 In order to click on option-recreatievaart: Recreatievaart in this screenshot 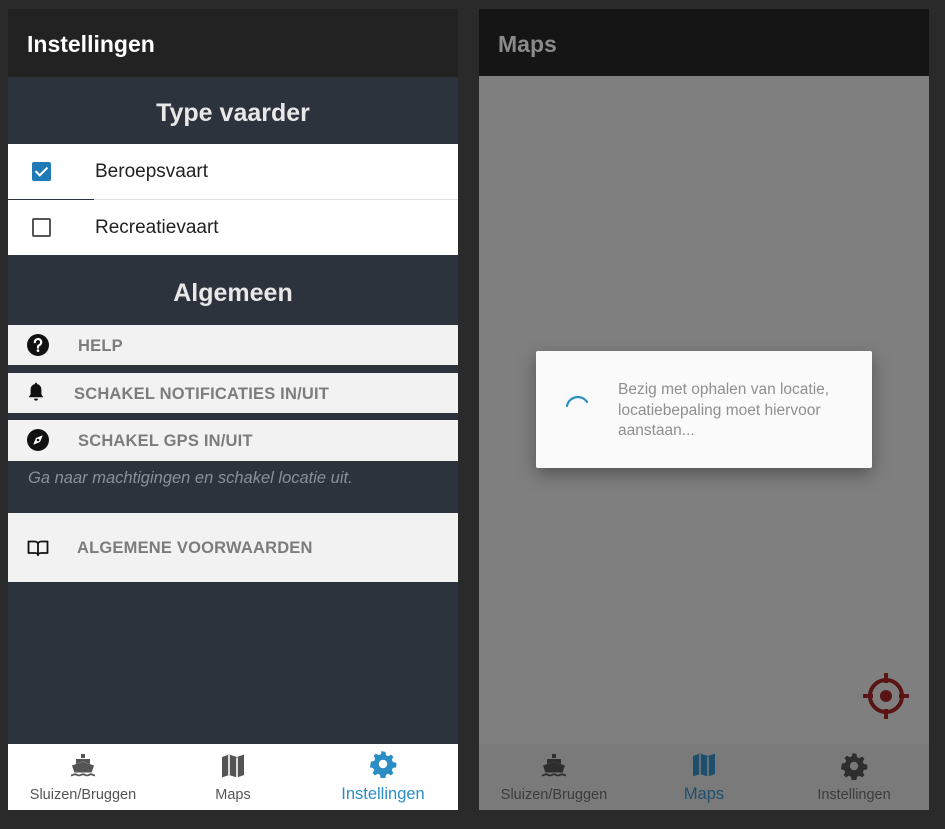, I will do `click(233, 227)`.